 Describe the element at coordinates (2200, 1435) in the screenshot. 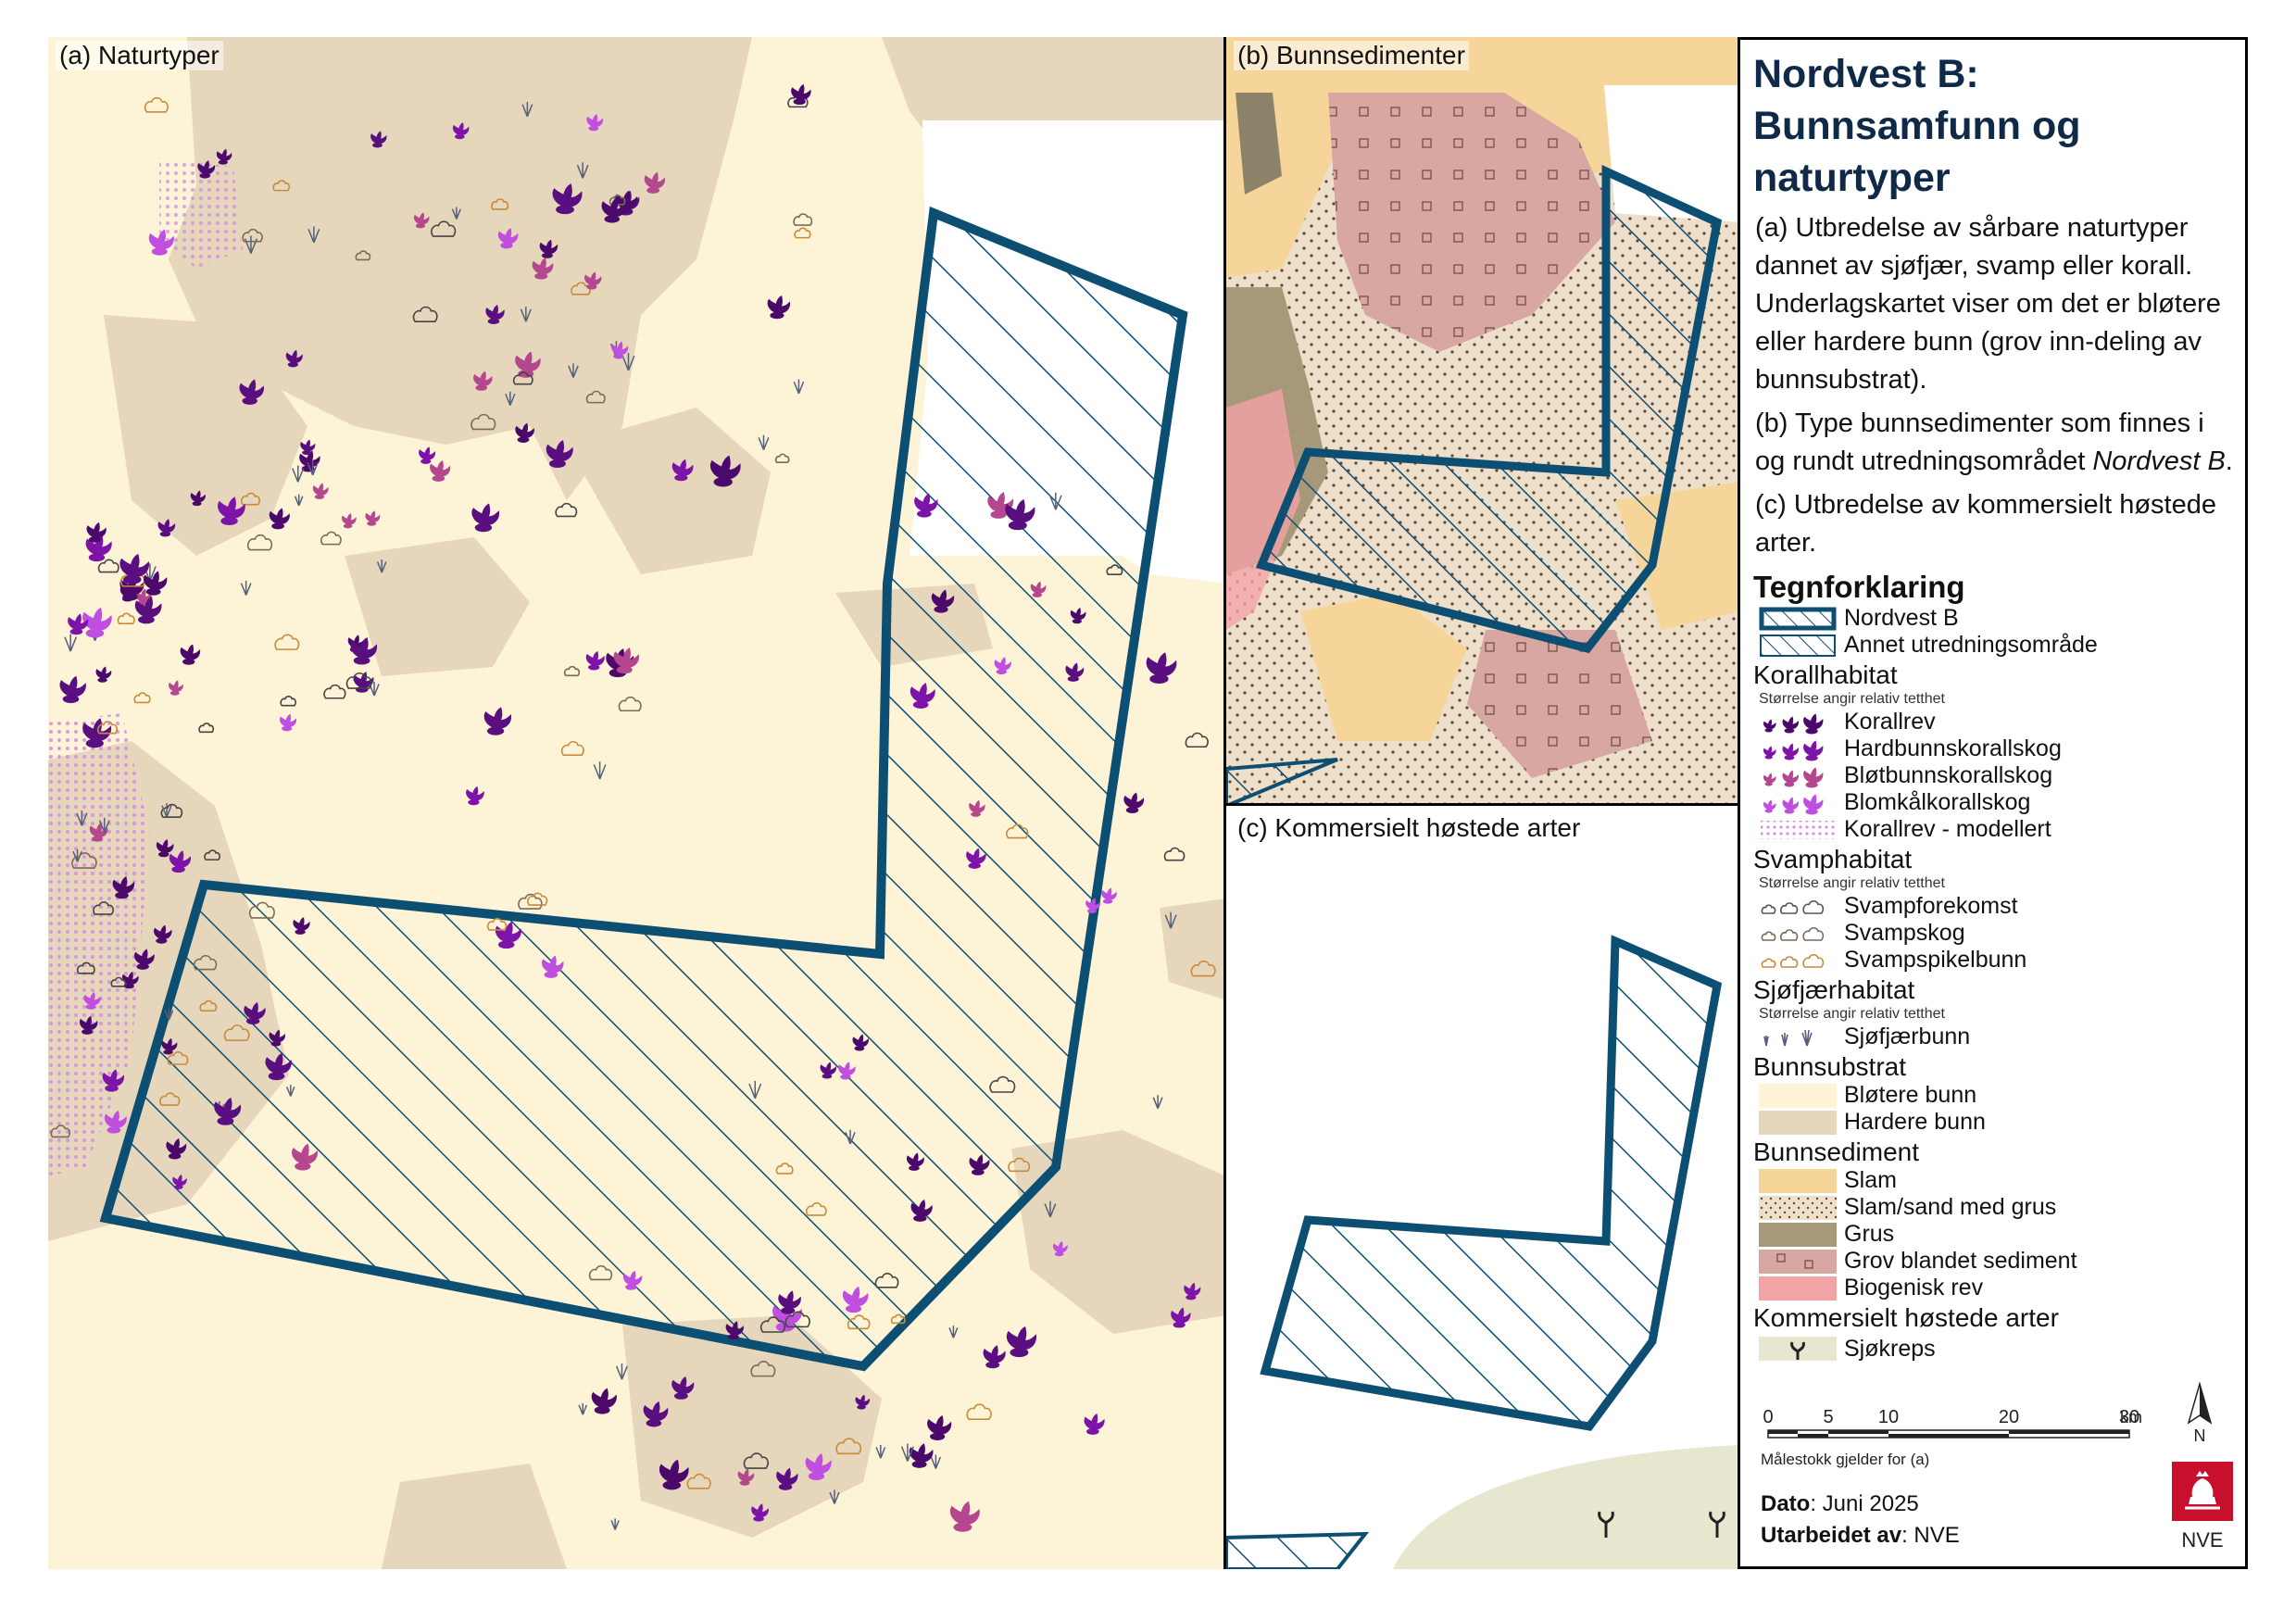

I see `north-label: N` at that location.